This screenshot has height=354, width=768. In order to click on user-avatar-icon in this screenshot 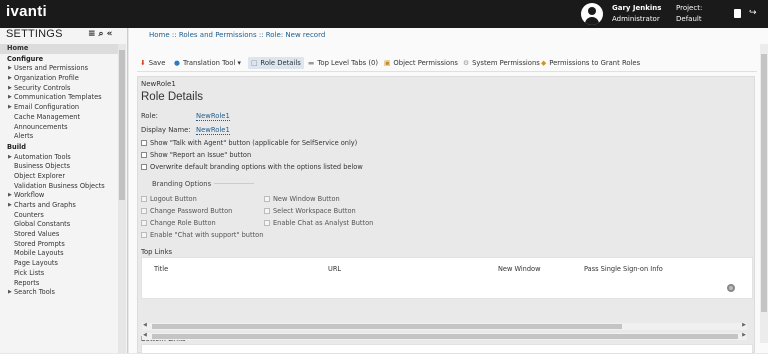, I will do `click(592, 14)`.